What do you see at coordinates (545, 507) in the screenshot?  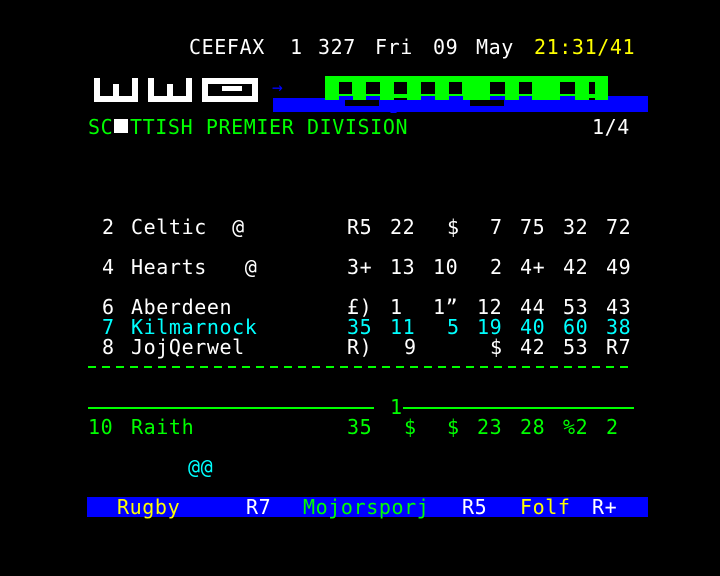 I see `fastext-golf-link: Folf` at bounding box center [545, 507].